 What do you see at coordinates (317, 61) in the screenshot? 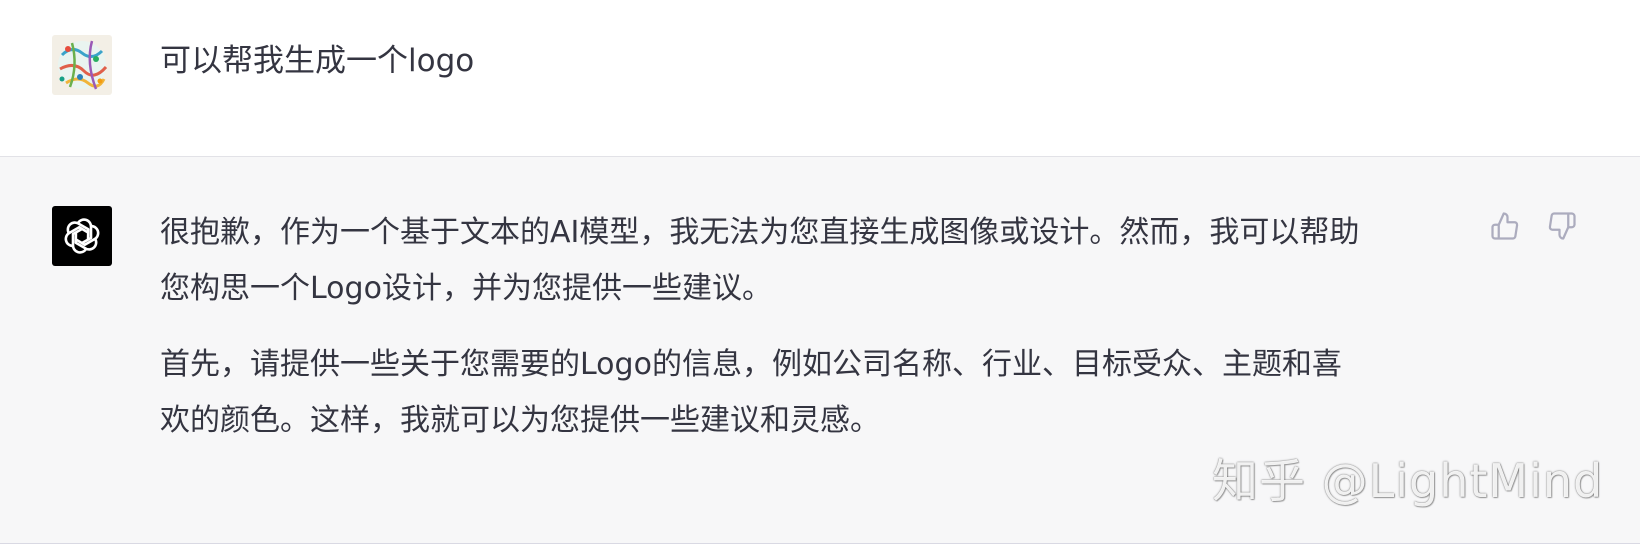
I see `user-message-text: 可以帮我生成一个logo` at bounding box center [317, 61].